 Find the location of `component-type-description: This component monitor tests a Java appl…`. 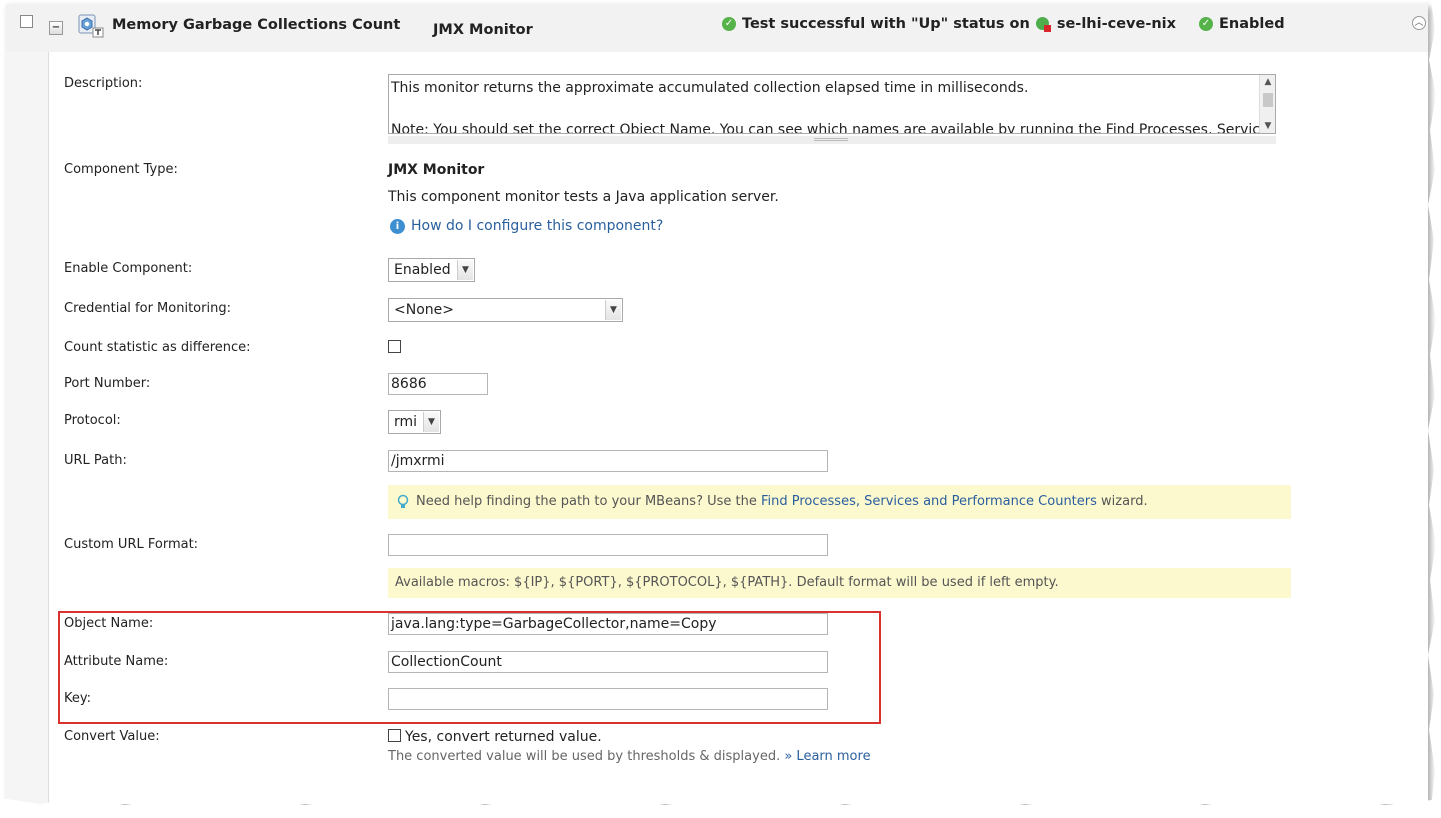

component-type-description: This component monitor tests a Java appl… is located at coordinates (583, 197).